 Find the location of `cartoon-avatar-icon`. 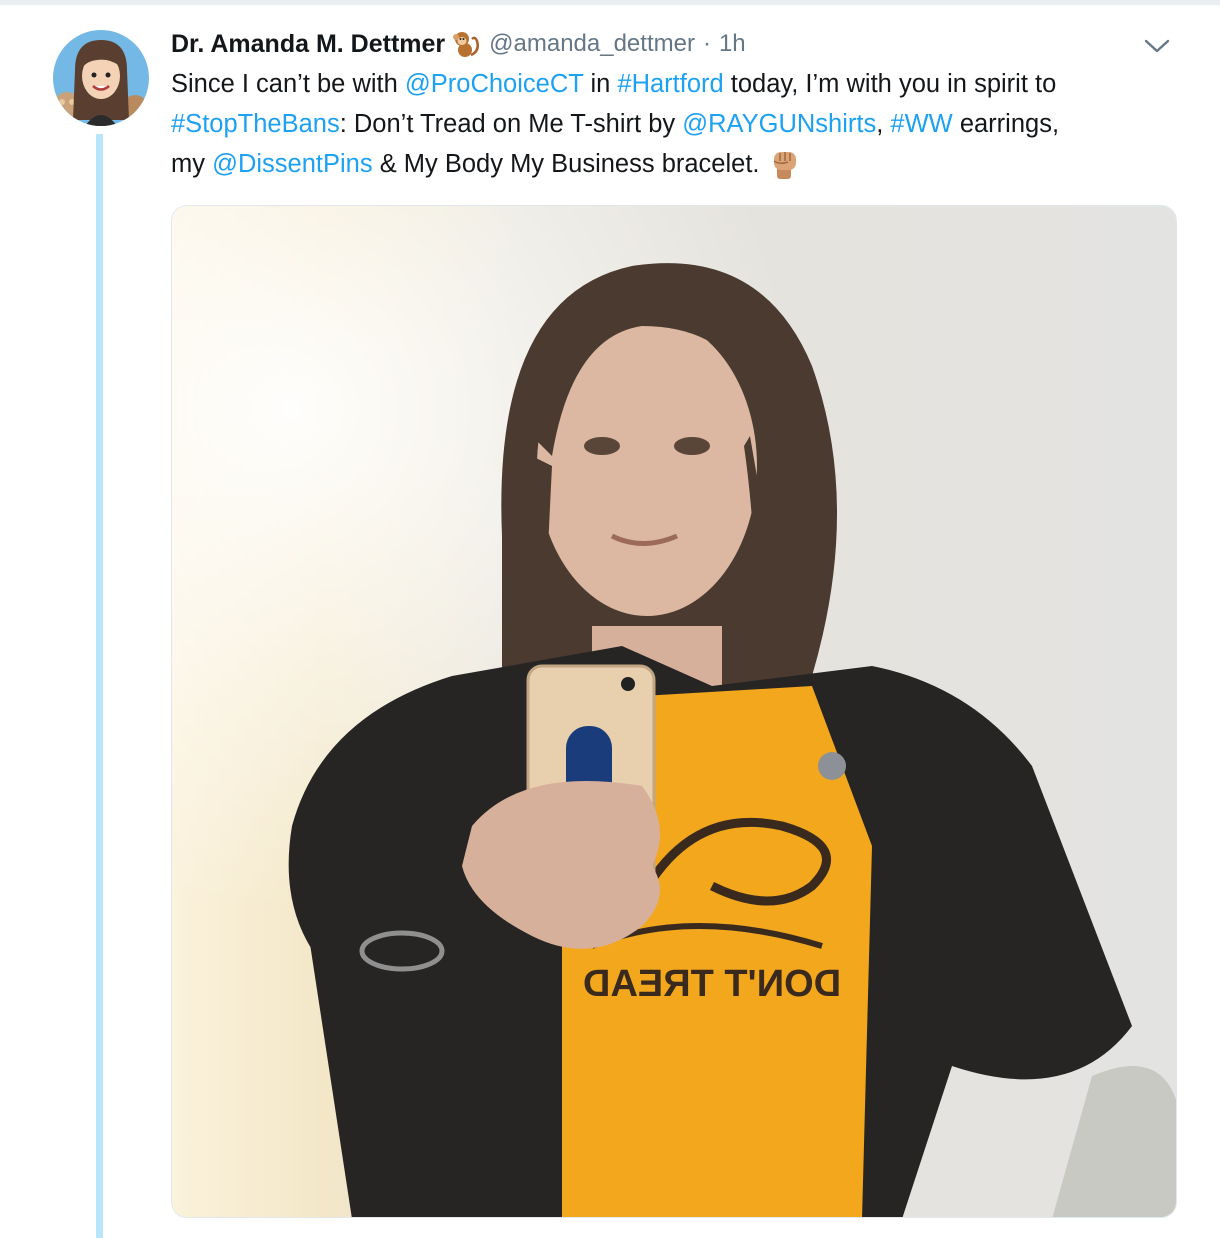

cartoon-avatar-icon is located at coordinates (101, 78).